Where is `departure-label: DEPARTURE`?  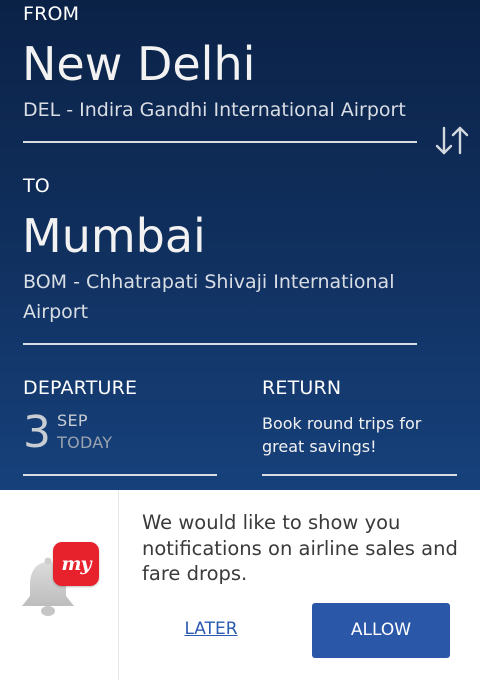
departure-label: DEPARTURE is located at coordinates (80, 388).